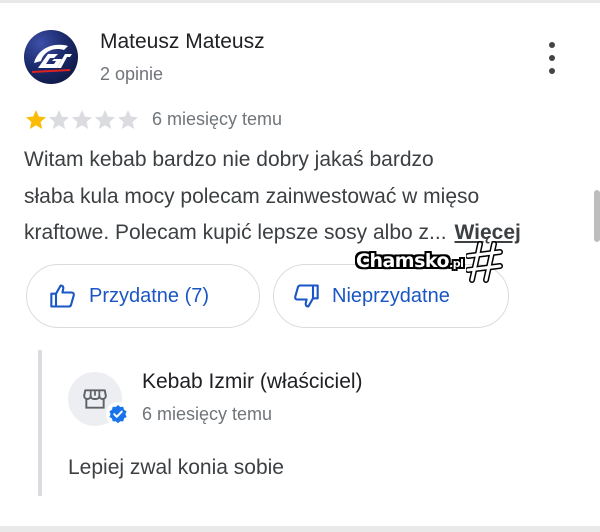 The width and height of the screenshot is (600, 532). I want to click on helpful-label: Przydatne (7), so click(149, 295).